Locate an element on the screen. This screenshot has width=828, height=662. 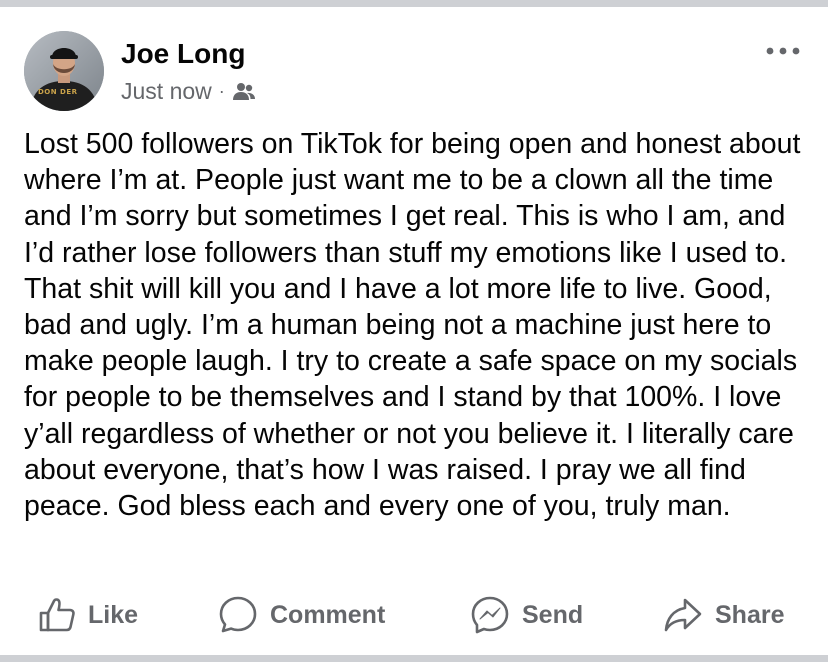
more-options-icon is located at coordinates (783, 51).